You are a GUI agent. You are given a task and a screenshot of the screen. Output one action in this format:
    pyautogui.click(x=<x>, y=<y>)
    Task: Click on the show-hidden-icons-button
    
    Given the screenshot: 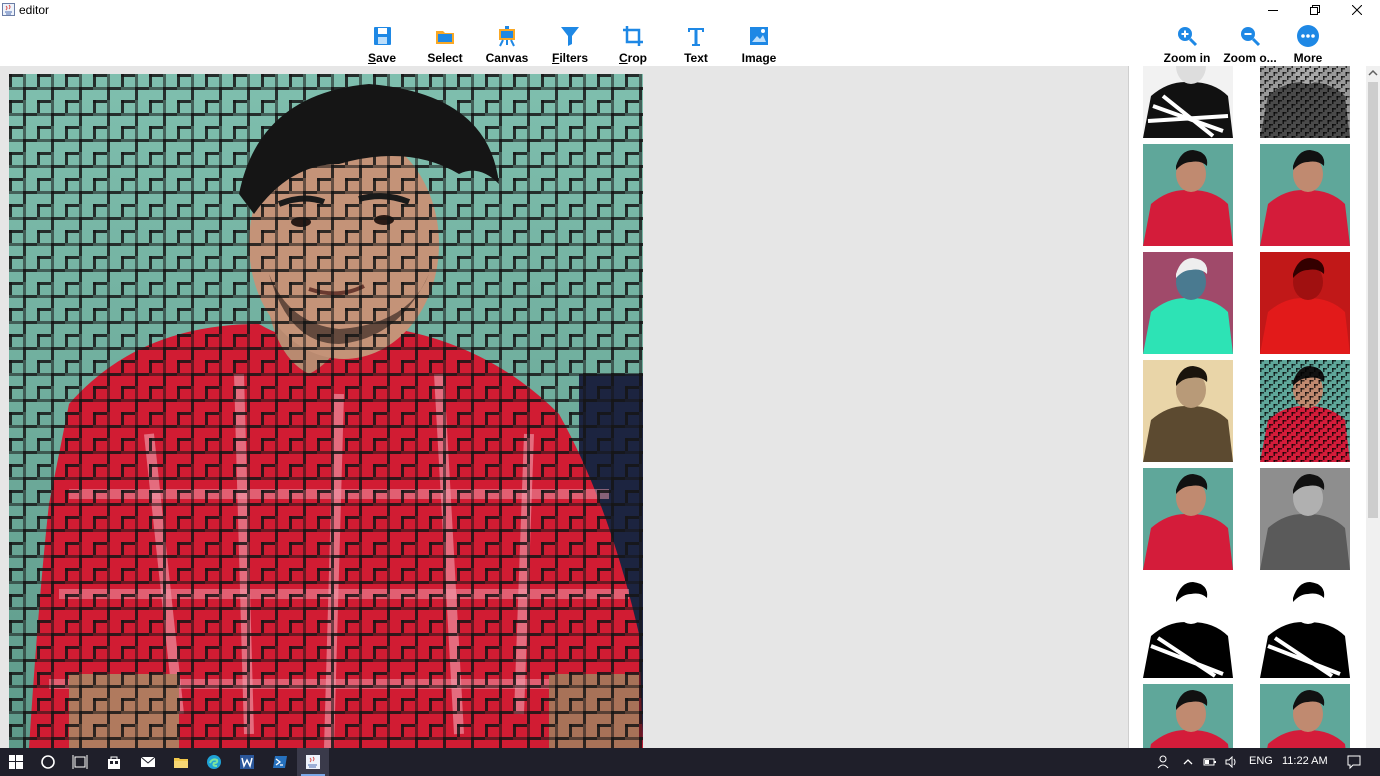 What is the action you would take?
    pyautogui.click(x=1188, y=762)
    